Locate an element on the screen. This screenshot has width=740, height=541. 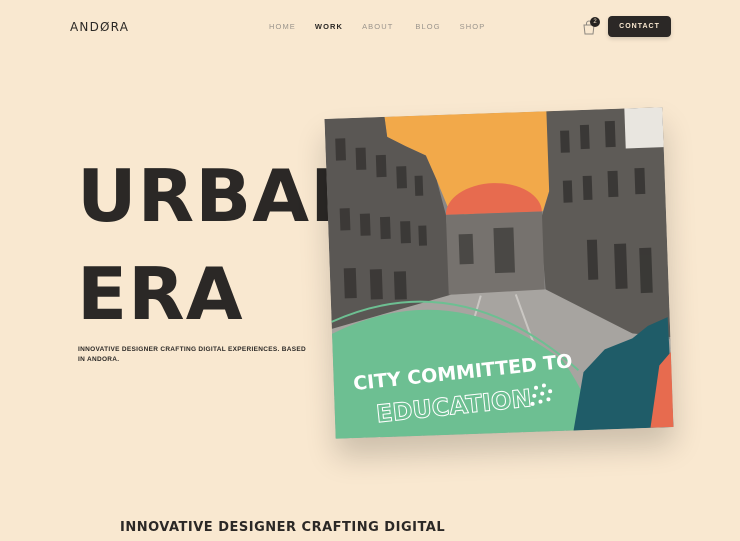
brand-logo: ANDØRA is located at coordinates (99, 27).